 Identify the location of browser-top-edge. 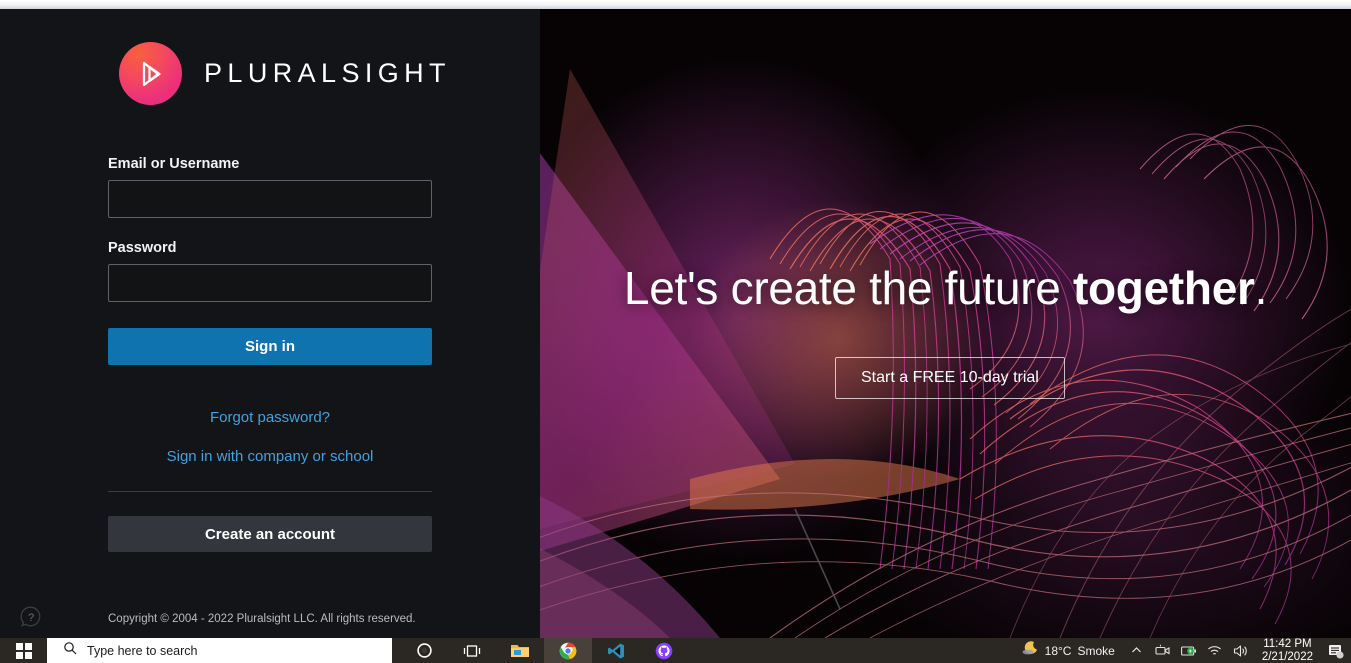
(675, 4).